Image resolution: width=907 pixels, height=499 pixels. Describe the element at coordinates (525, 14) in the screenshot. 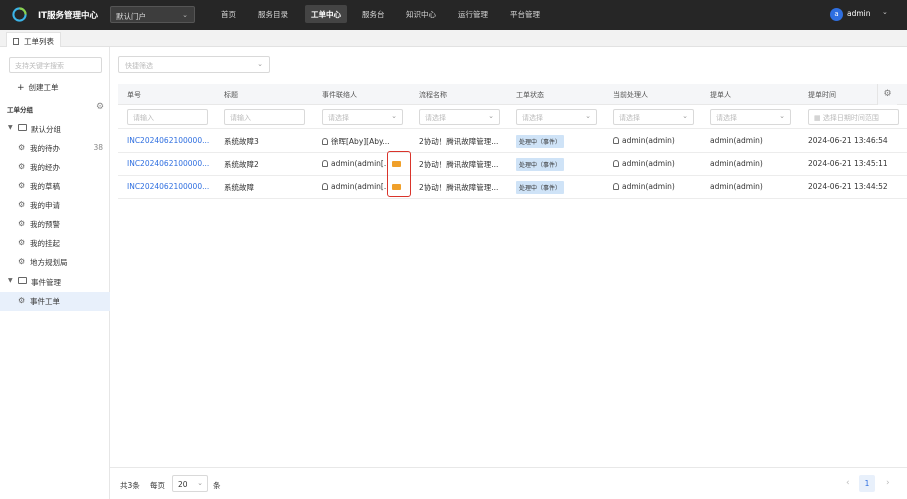

I see `nav-item-platform: 平台管理` at that location.